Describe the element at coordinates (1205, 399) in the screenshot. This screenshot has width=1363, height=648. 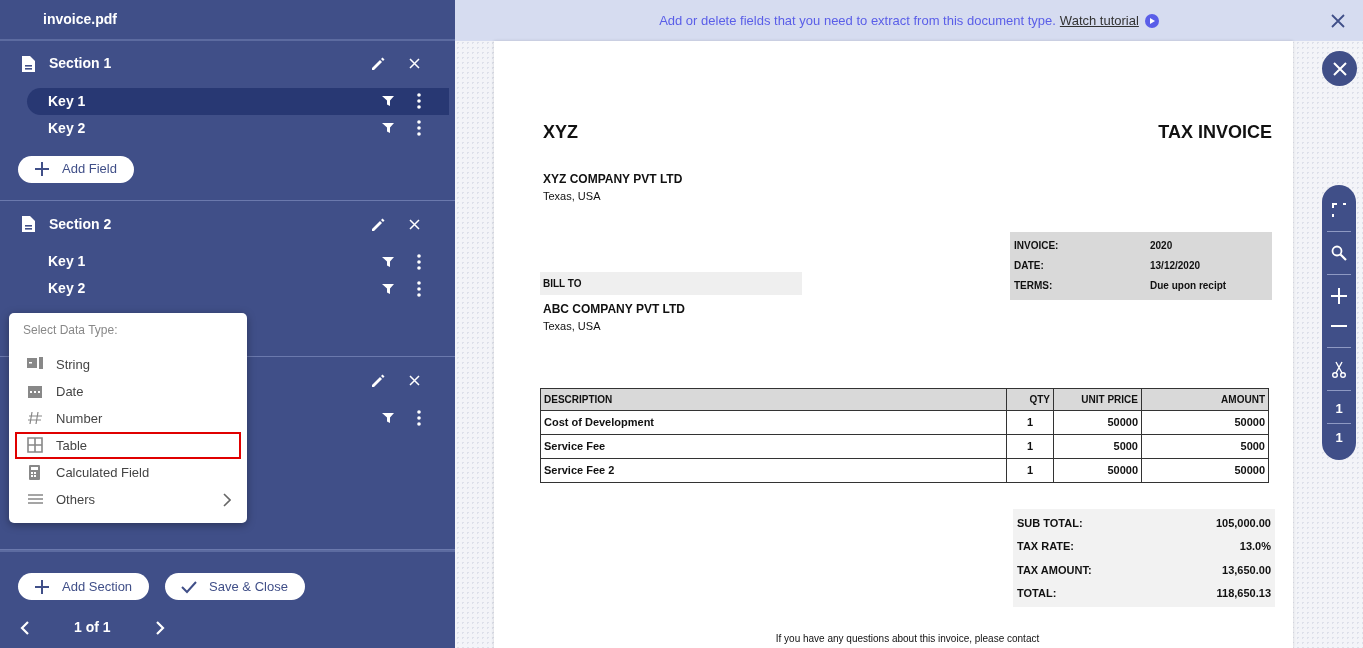
I see `column-header: AMOUNT` at that location.